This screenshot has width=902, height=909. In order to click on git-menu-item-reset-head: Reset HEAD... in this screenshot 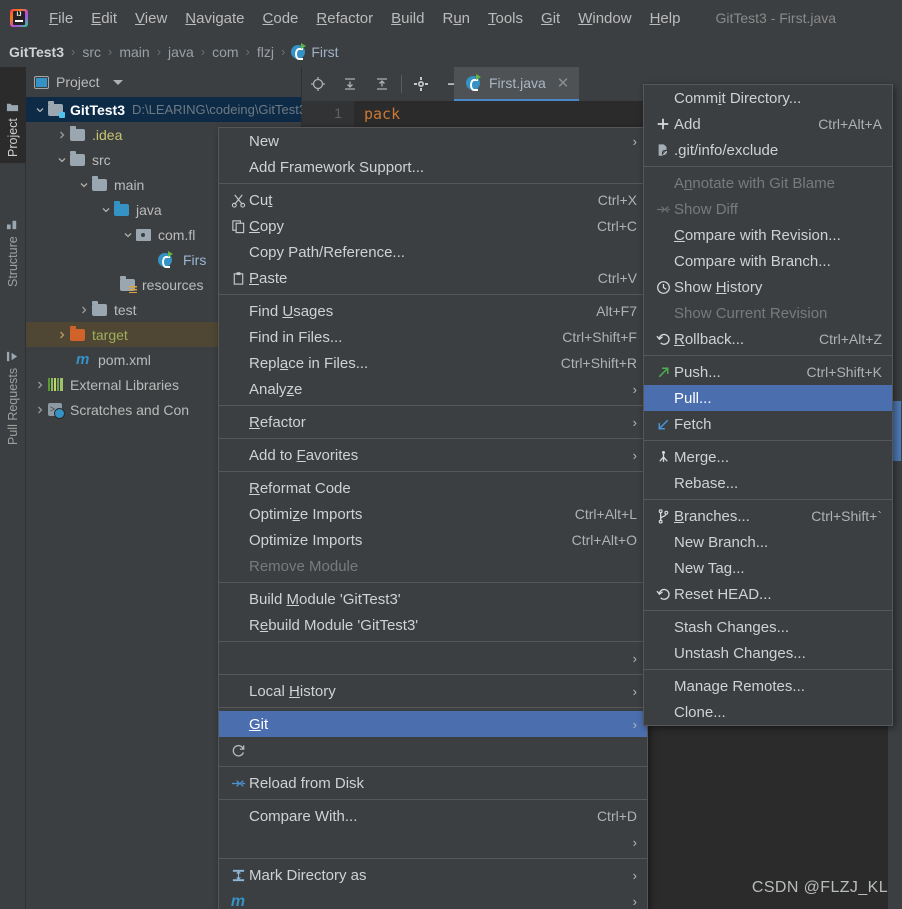, I will do `click(768, 594)`.